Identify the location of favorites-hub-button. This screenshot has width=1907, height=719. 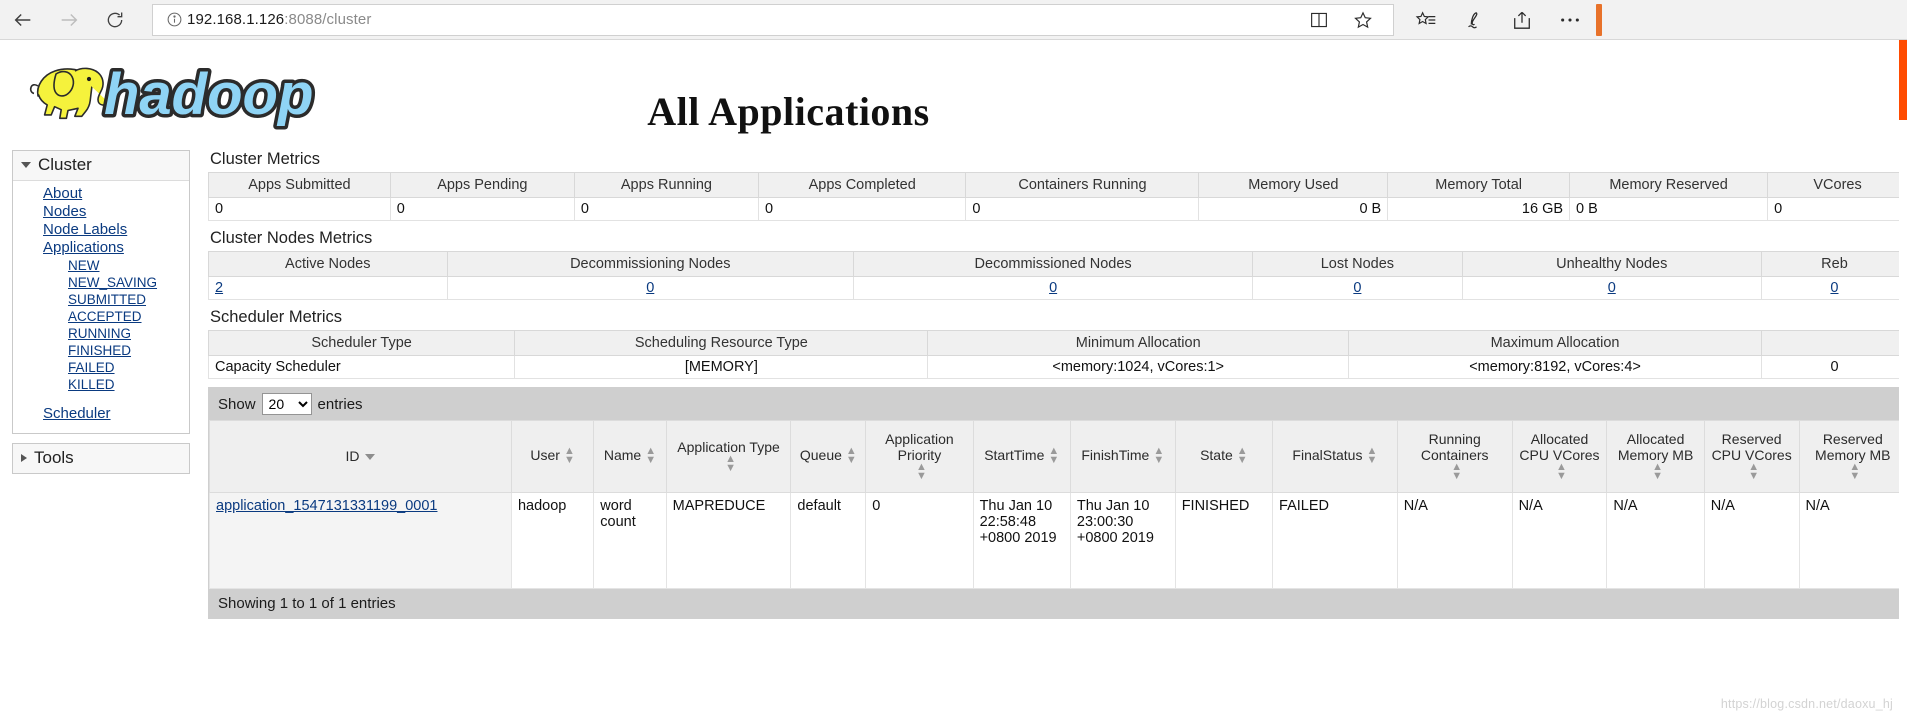
(1426, 20).